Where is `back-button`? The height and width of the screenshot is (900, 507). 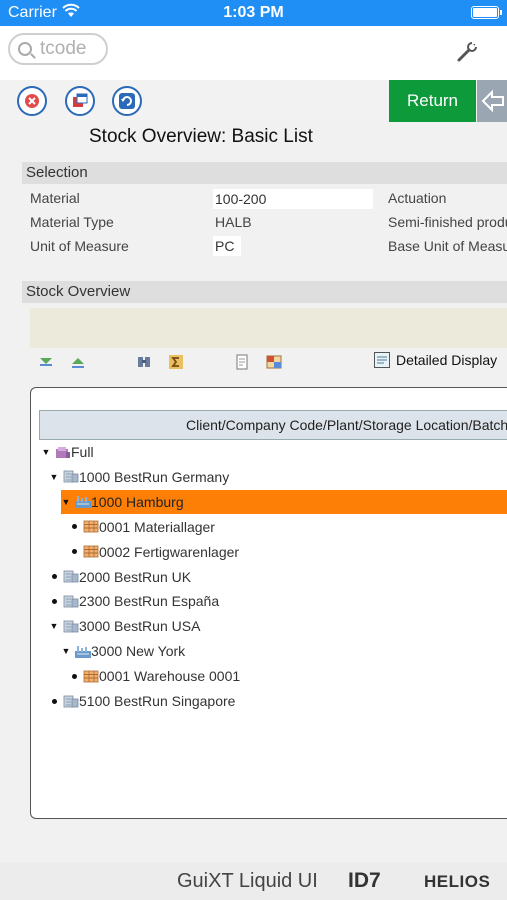 back-button is located at coordinates (492, 101).